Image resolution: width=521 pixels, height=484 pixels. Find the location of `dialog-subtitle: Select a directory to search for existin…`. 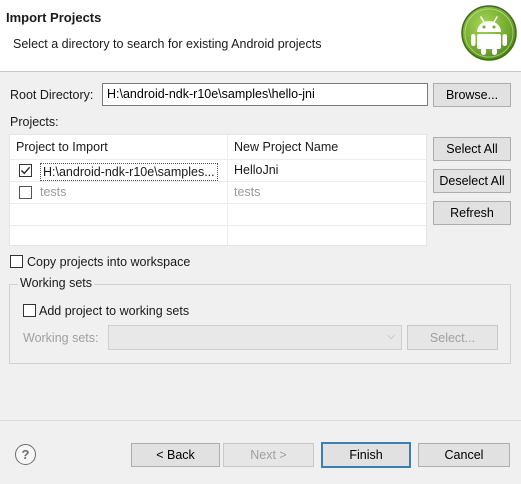

dialog-subtitle: Select a directory to search for existin… is located at coordinates (167, 44).